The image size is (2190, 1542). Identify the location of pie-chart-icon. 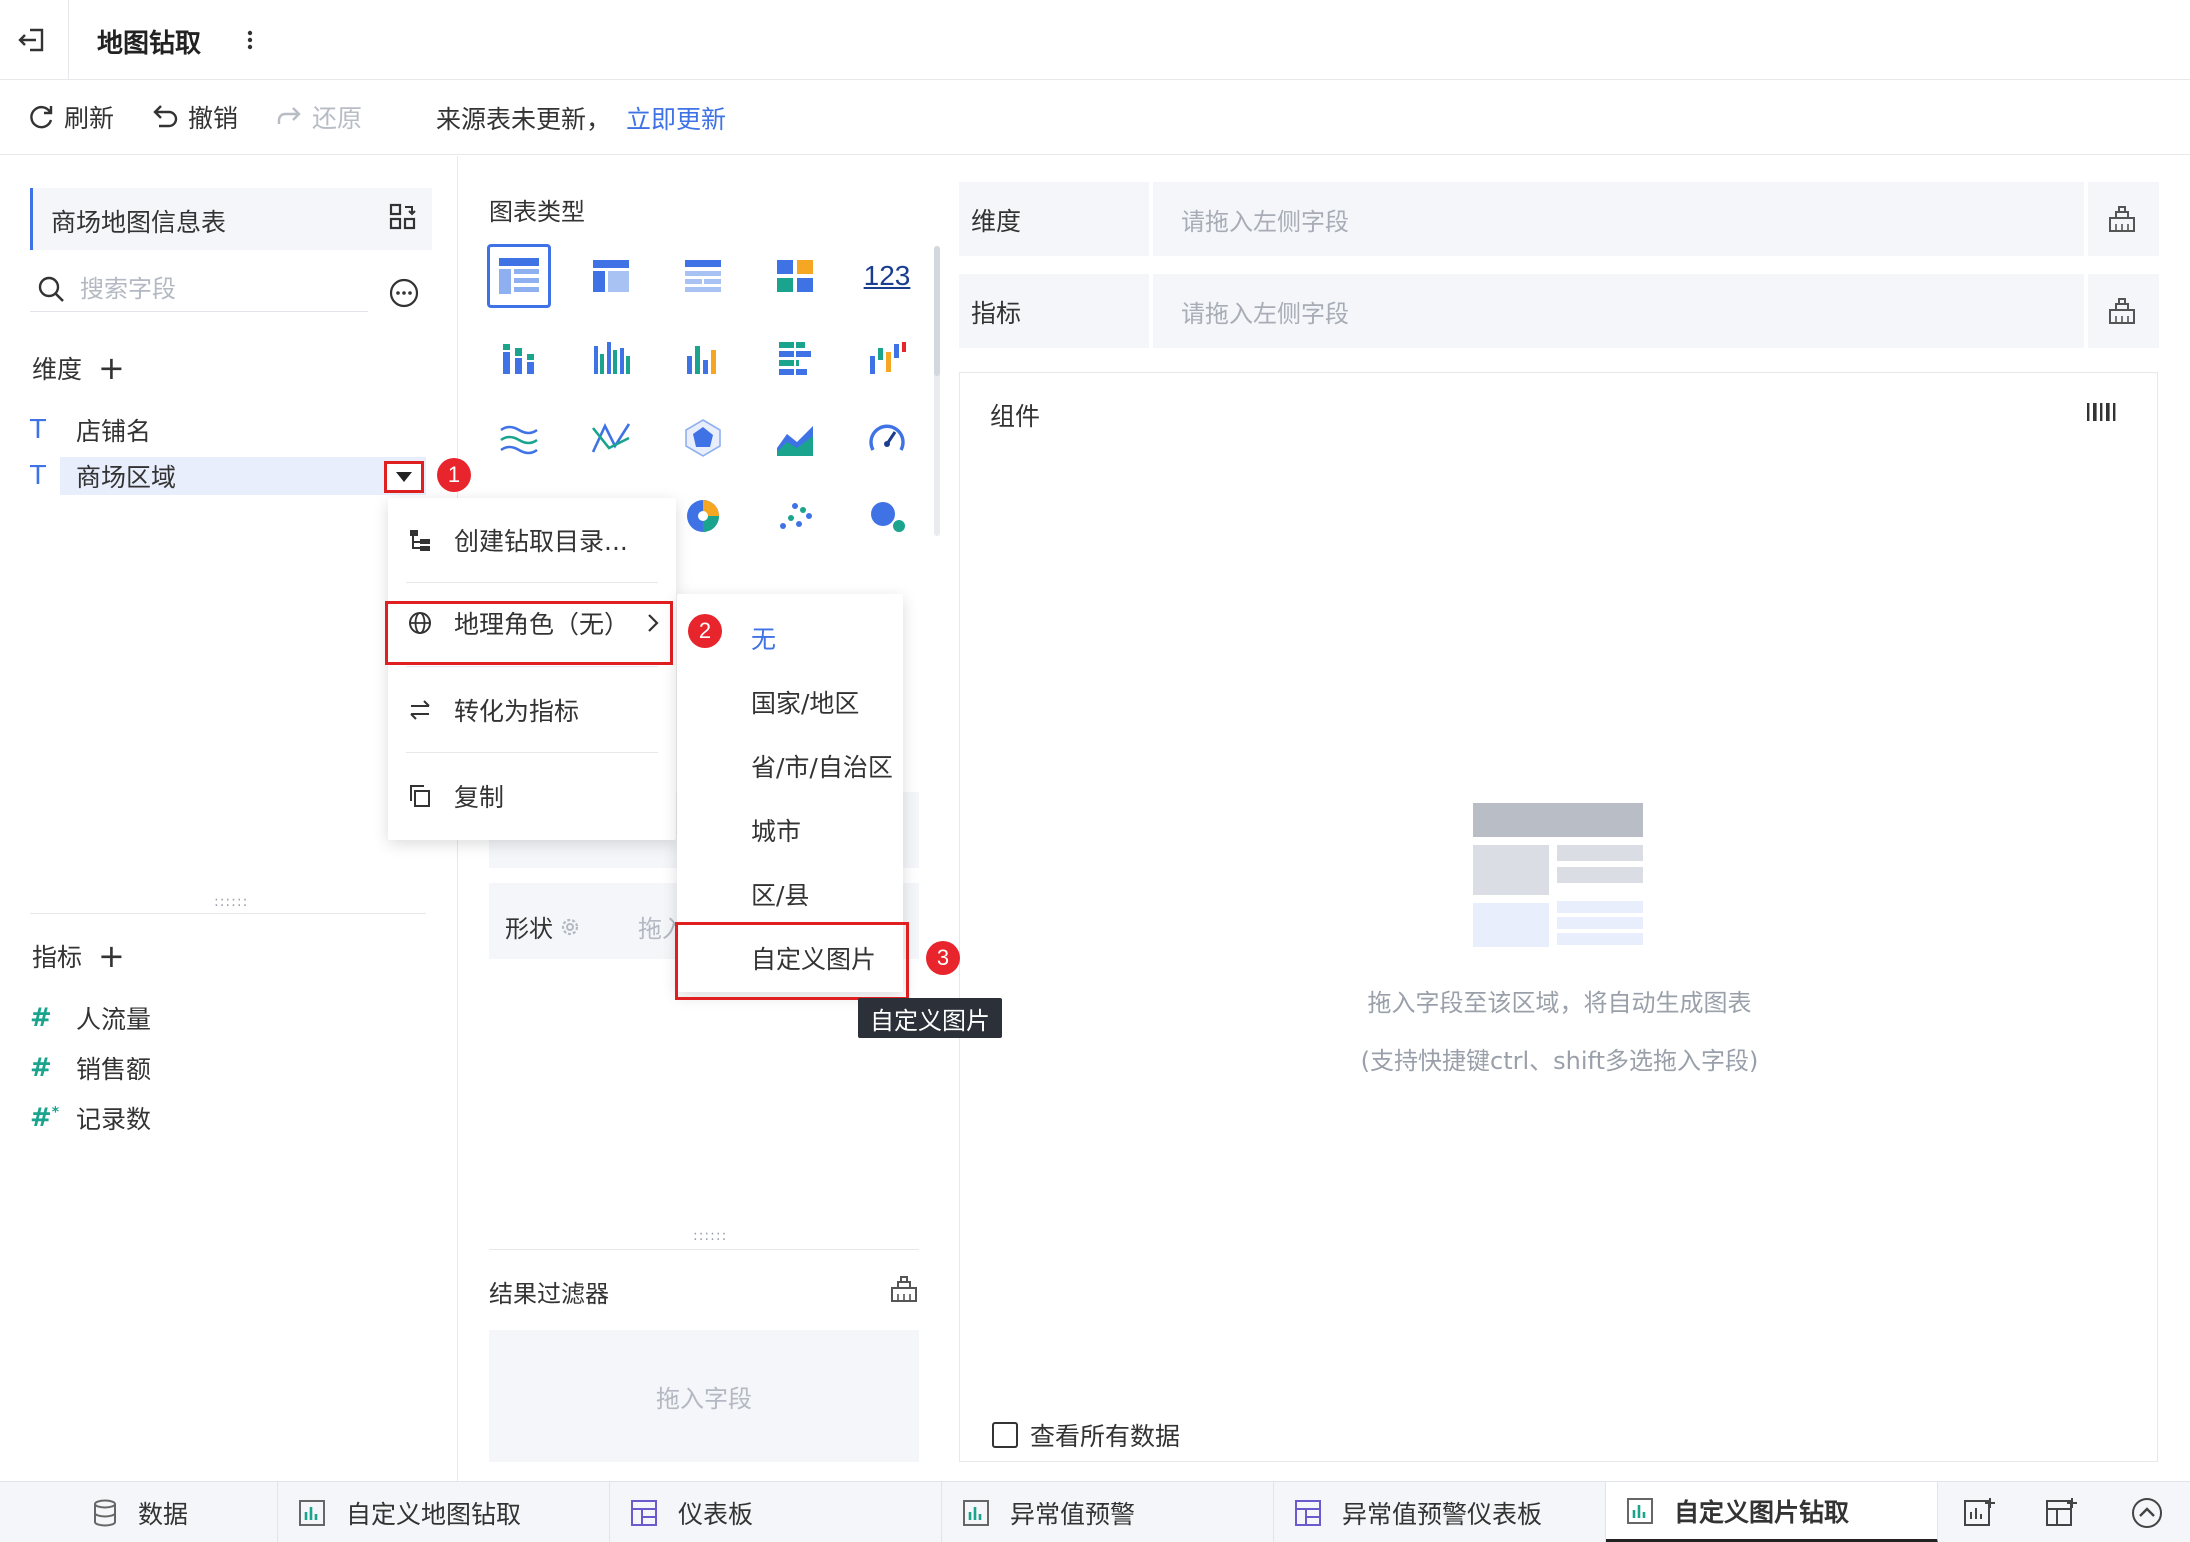
(703, 516).